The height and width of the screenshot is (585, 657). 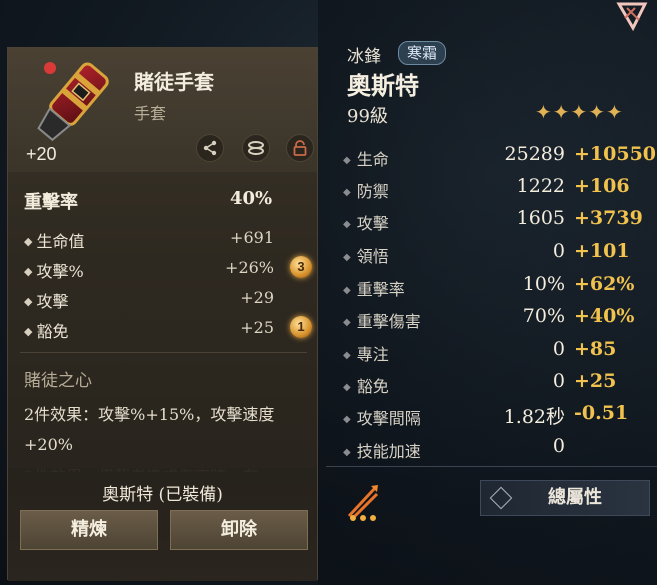 What do you see at coordinates (579, 112) in the screenshot?
I see `star-rating: ✦✦✦✦✦` at bounding box center [579, 112].